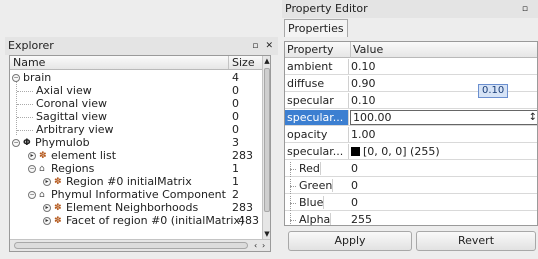  Describe the element at coordinates (366, 50) in the screenshot. I see `column-header-value: Value` at that location.